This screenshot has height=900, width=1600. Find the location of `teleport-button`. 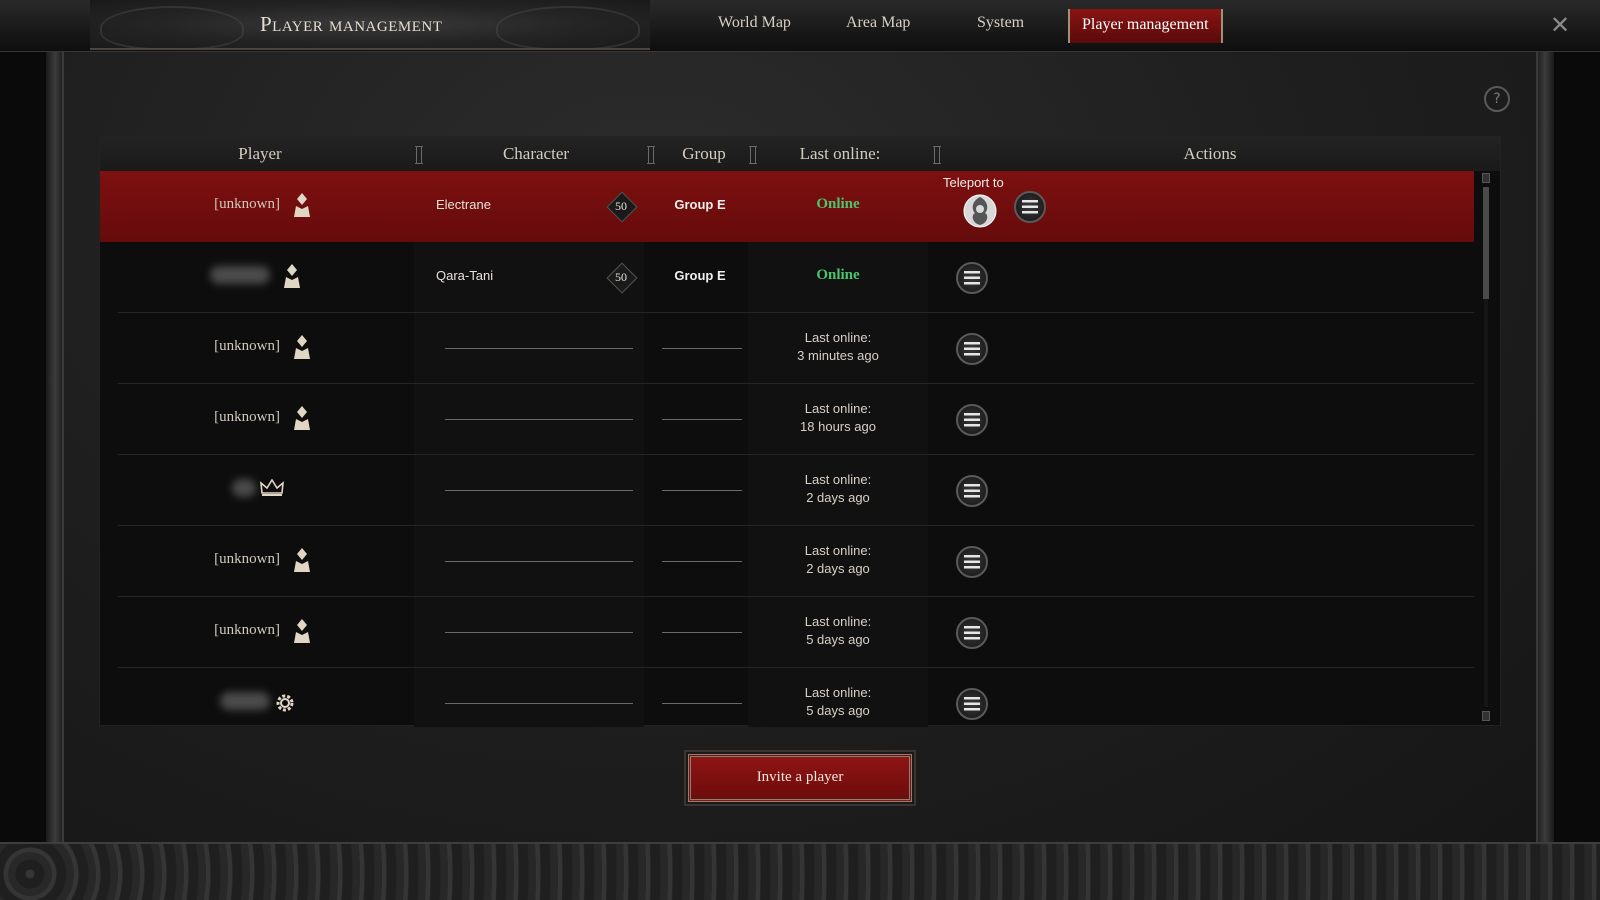

teleport-button is located at coordinates (980, 211).